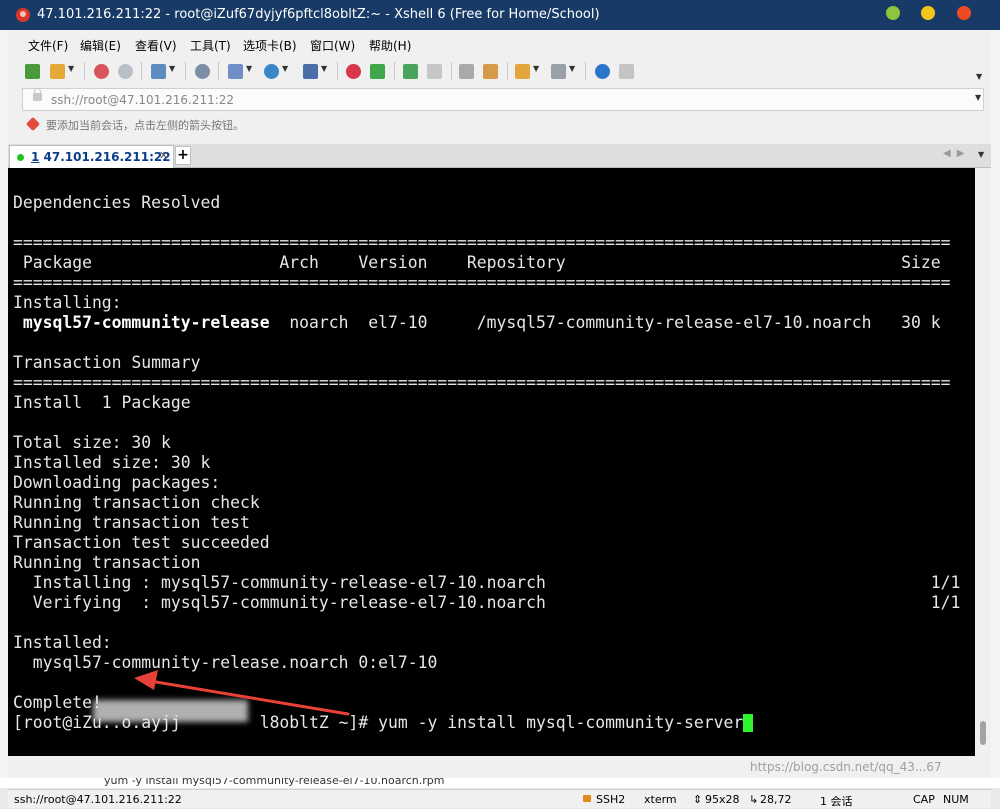 The image size is (1000, 809). What do you see at coordinates (486, 443) in the screenshot?
I see `terminal-line: Total size: 30 k` at bounding box center [486, 443].